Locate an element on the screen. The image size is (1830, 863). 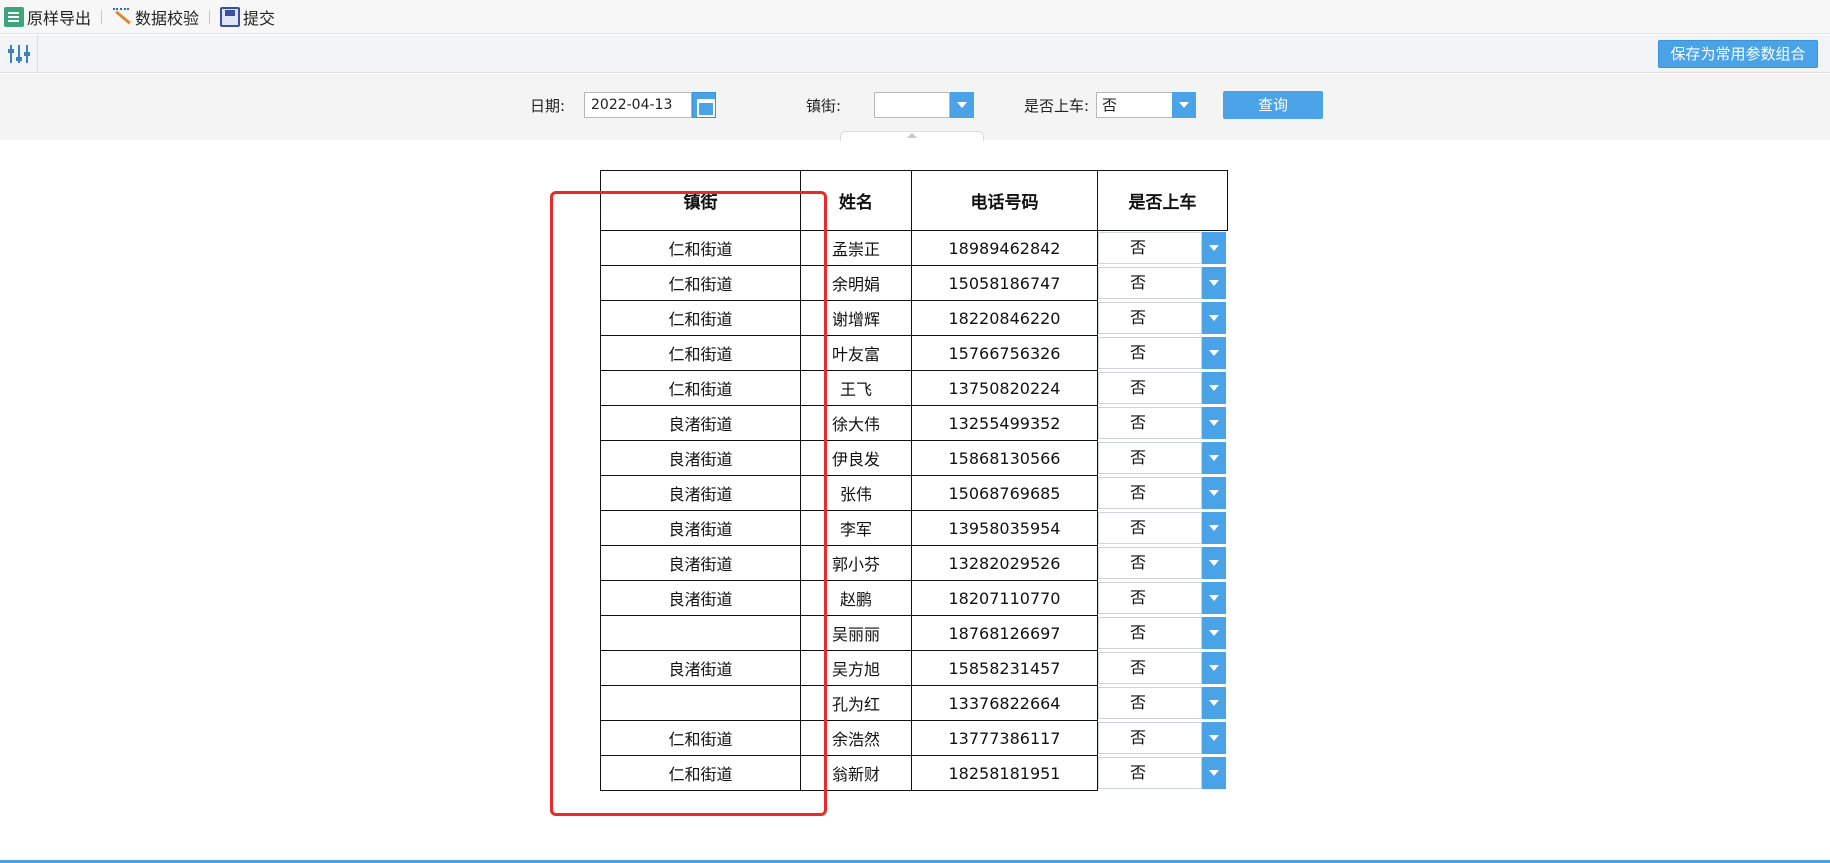
header-name: 姓名 is located at coordinates (856, 200).